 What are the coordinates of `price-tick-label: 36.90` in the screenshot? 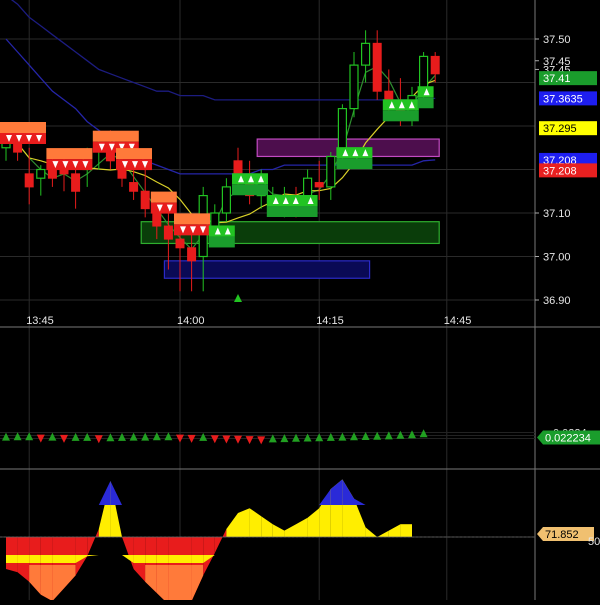 It's located at (557, 301).